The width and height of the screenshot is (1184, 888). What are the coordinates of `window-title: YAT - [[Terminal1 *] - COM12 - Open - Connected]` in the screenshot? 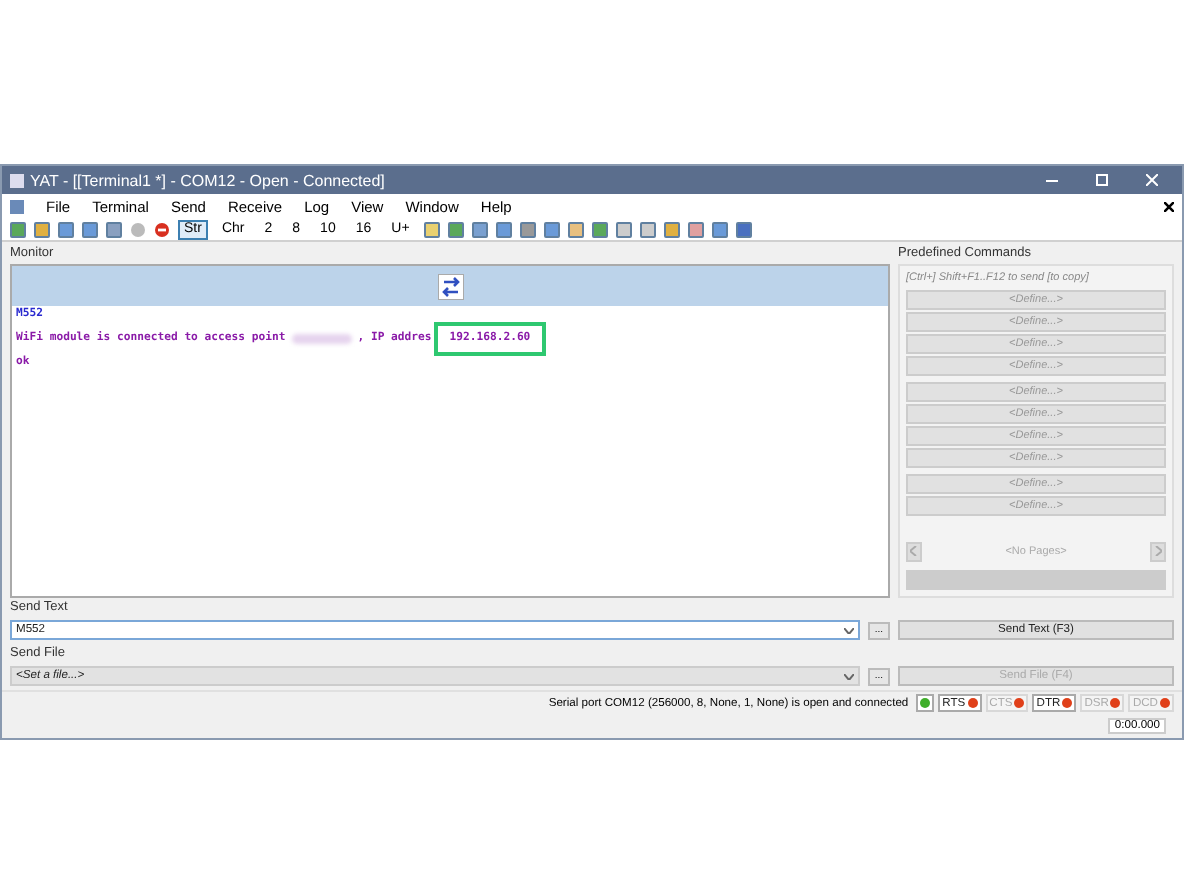 It's located at (208, 180).